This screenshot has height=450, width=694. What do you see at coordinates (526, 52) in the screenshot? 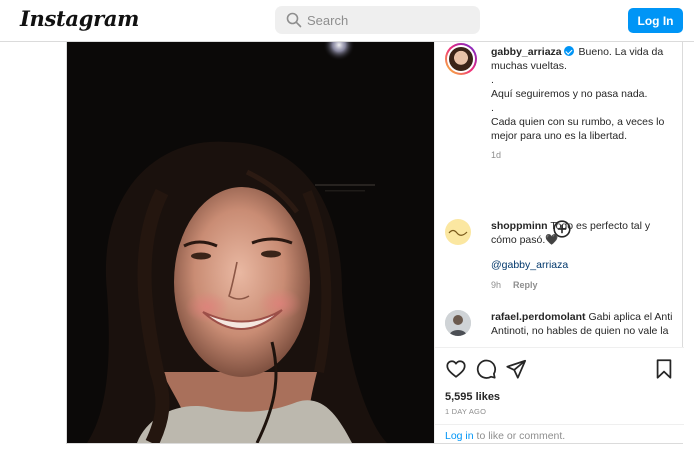
I see `author-username: gabby_arriaza` at bounding box center [526, 52].